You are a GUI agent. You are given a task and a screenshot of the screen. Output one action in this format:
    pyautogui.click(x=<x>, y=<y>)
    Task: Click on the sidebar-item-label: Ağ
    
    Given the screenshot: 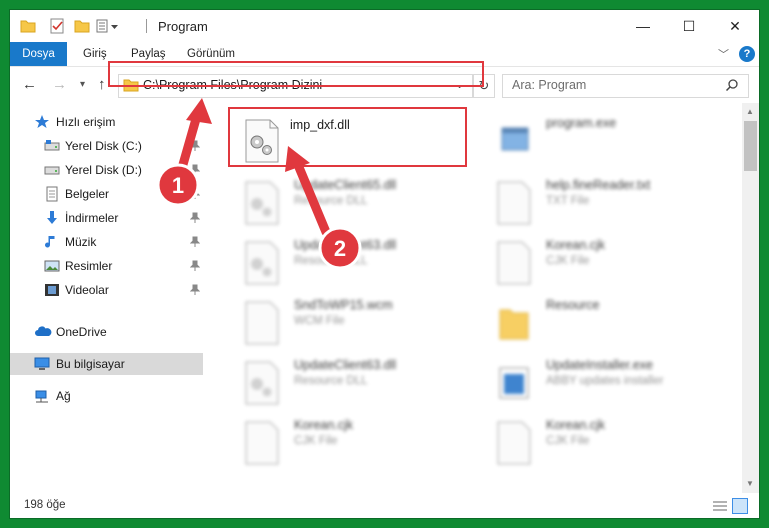 What is the action you would take?
    pyautogui.click(x=63, y=396)
    